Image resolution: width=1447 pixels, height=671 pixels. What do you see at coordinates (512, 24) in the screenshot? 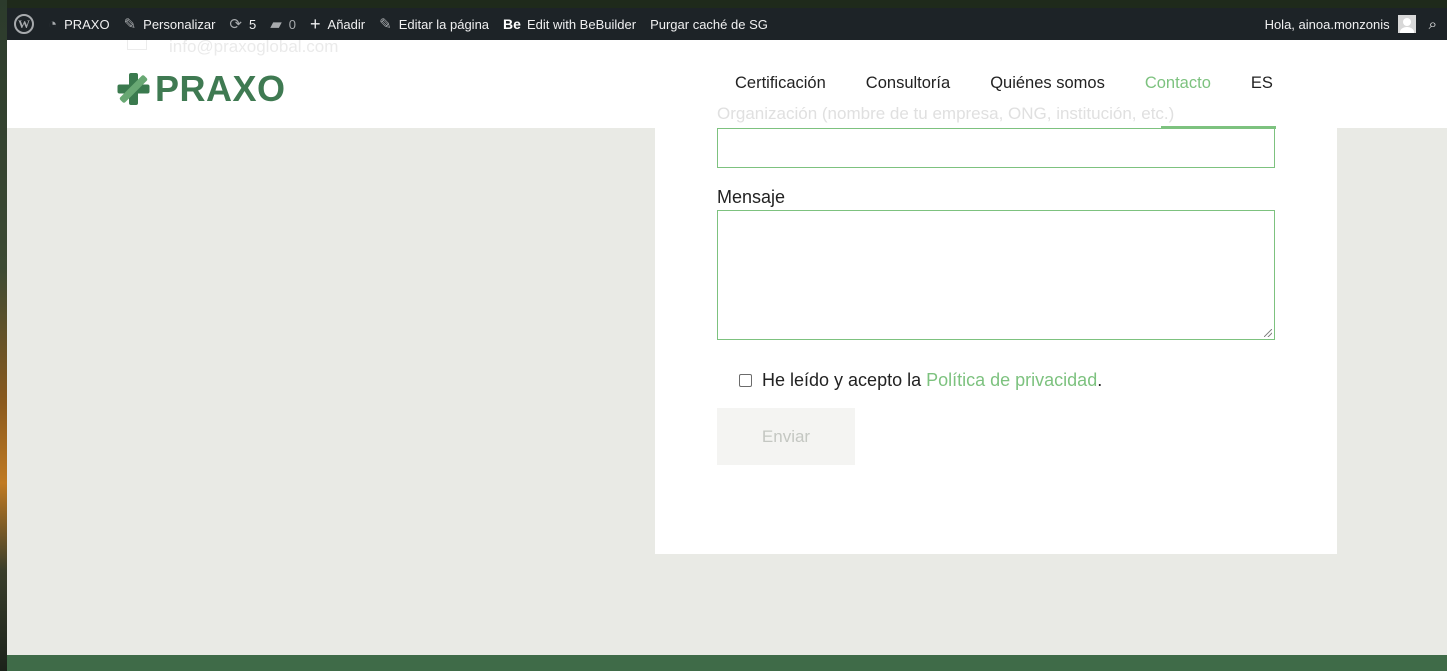
I see `bebuilder-logo-icon: Be` at bounding box center [512, 24].